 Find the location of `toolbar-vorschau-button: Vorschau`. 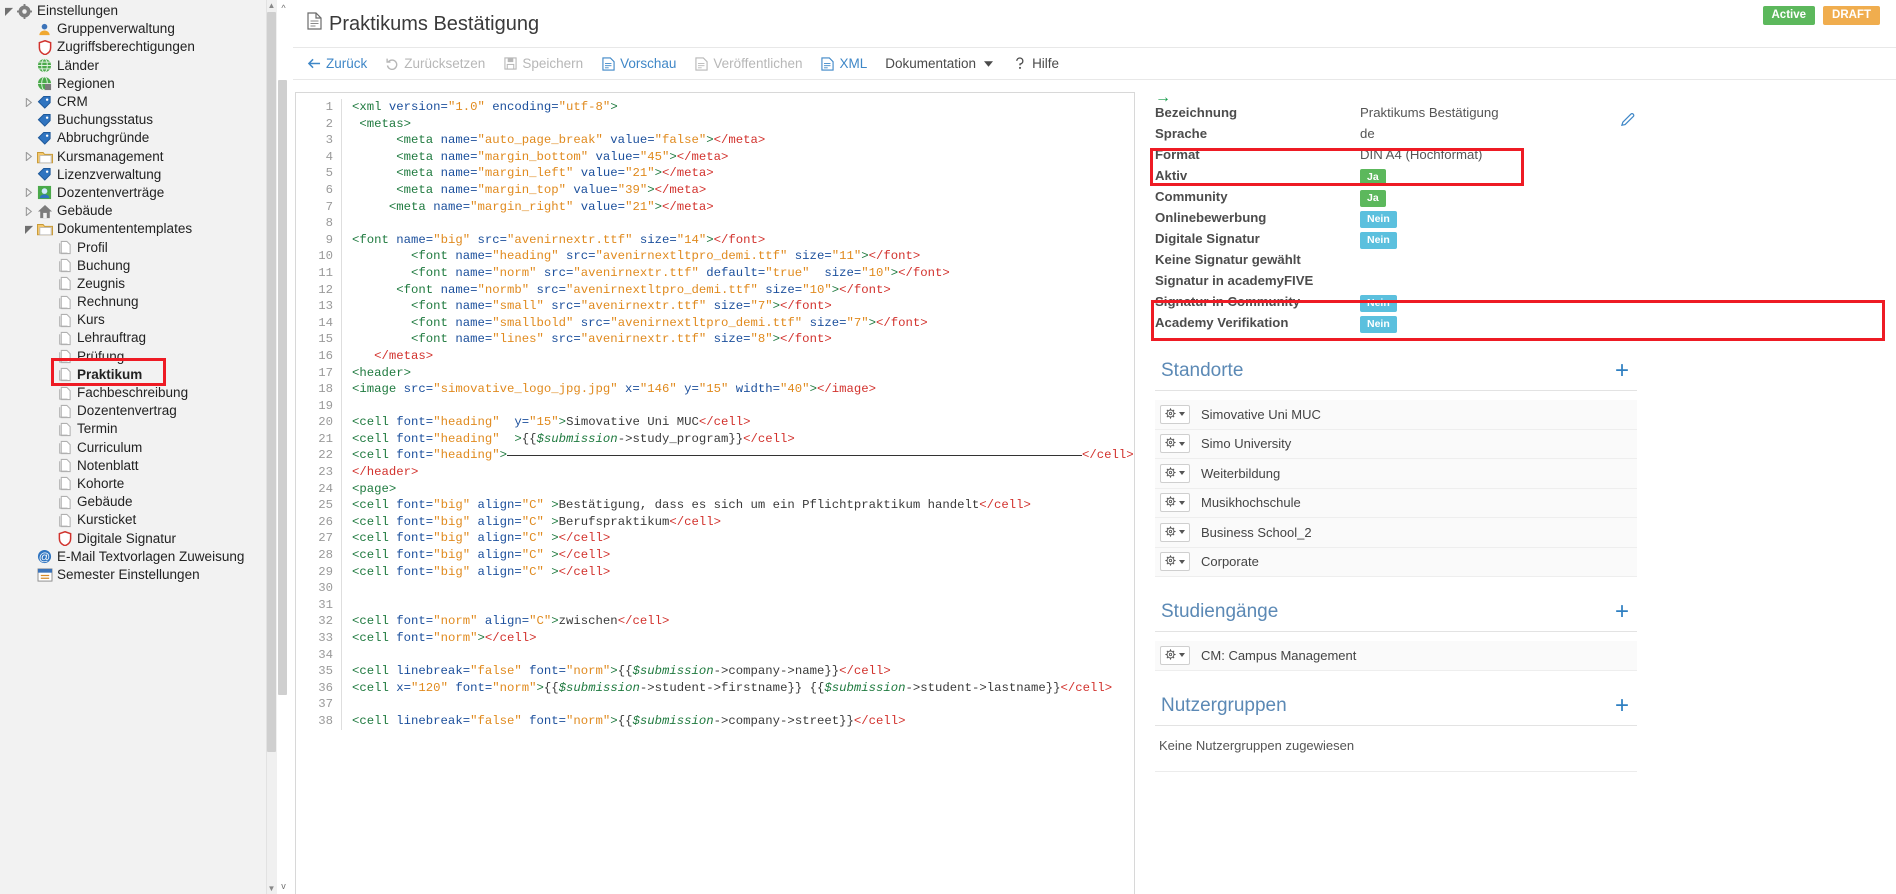

toolbar-vorschau-button: Vorschau is located at coordinates (638, 63).